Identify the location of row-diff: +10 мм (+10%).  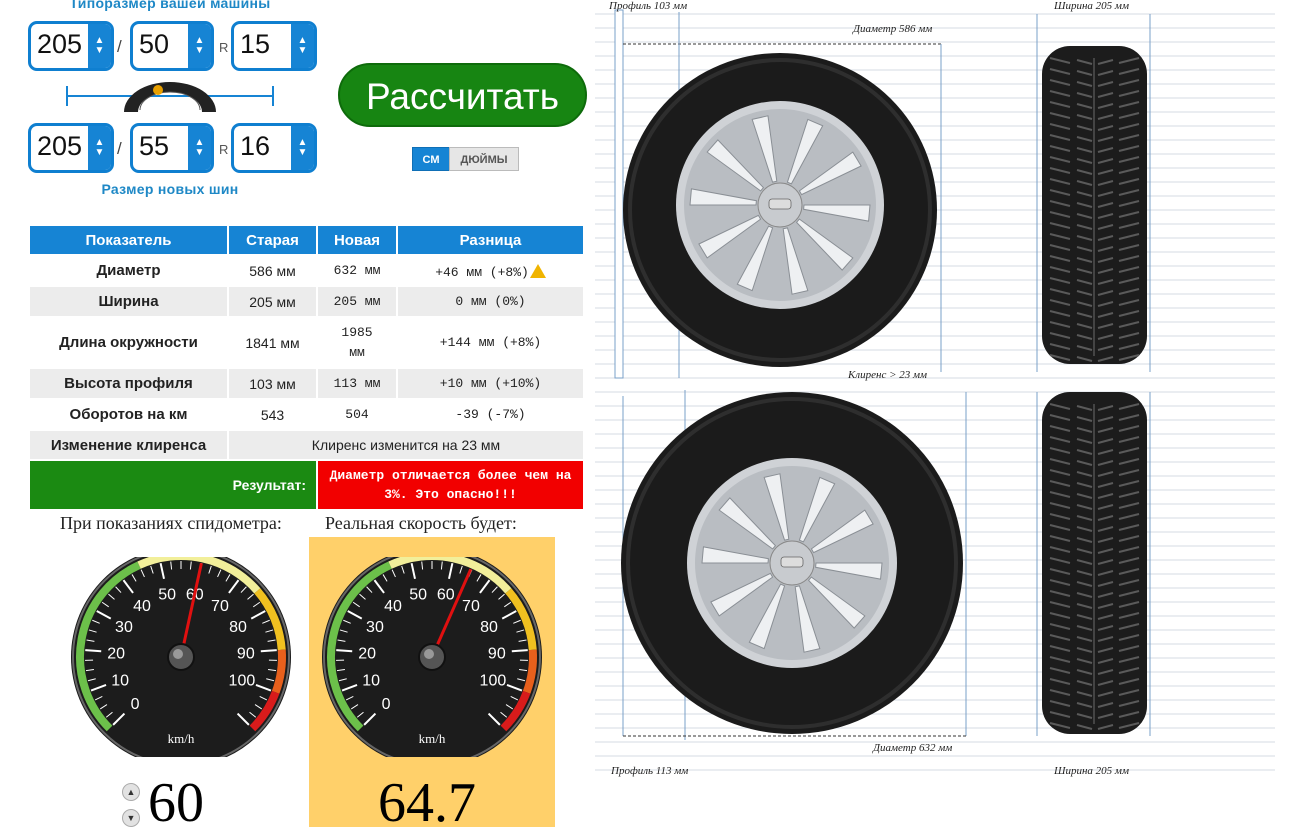
(490, 383).